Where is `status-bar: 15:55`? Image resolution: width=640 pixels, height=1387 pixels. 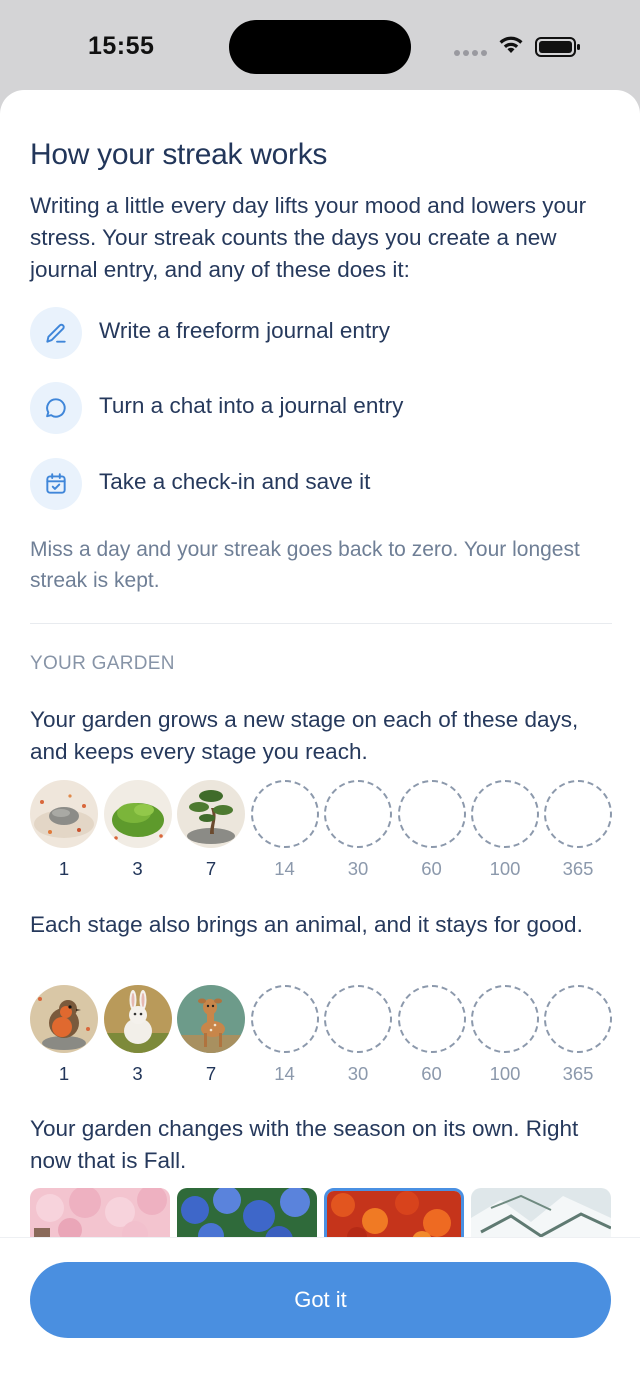 status-bar: 15:55 is located at coordinates (320, 45).